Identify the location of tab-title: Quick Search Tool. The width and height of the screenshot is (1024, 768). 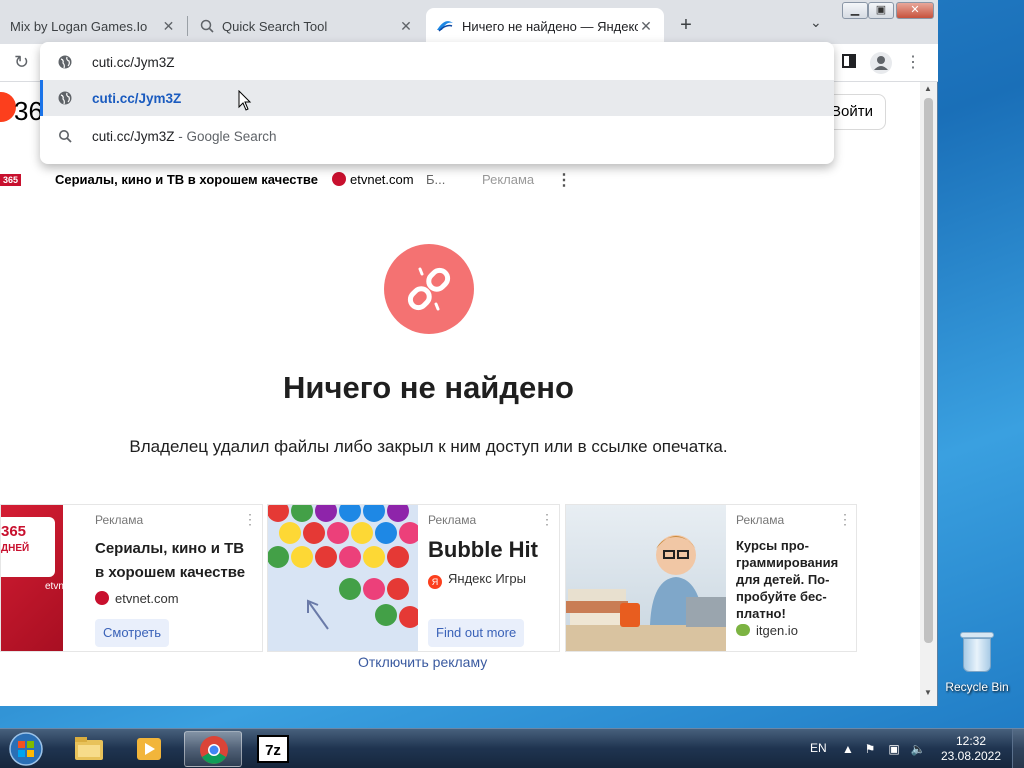
(275, 26).